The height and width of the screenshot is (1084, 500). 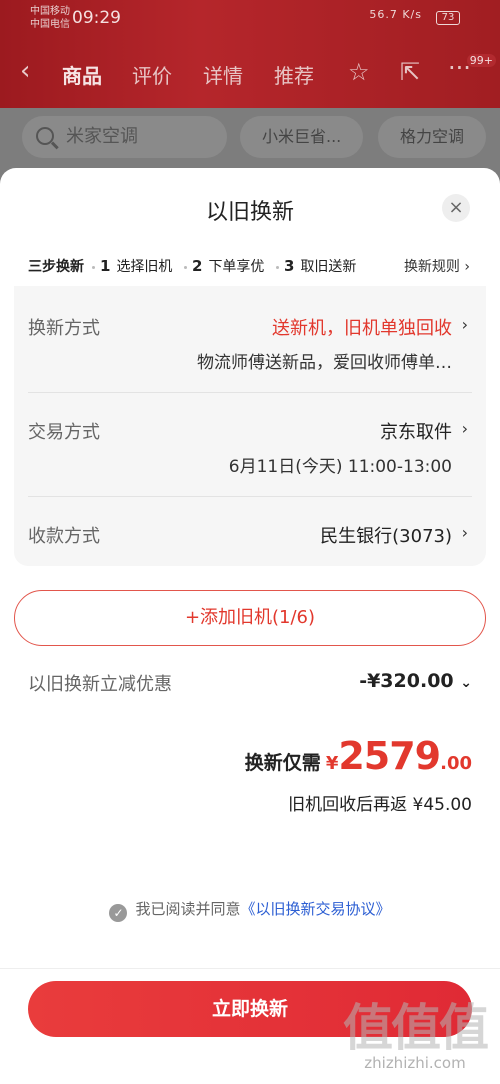 I want to click on total-price: 换新仅需 ¥2579.00, so click(x=358, y=758).